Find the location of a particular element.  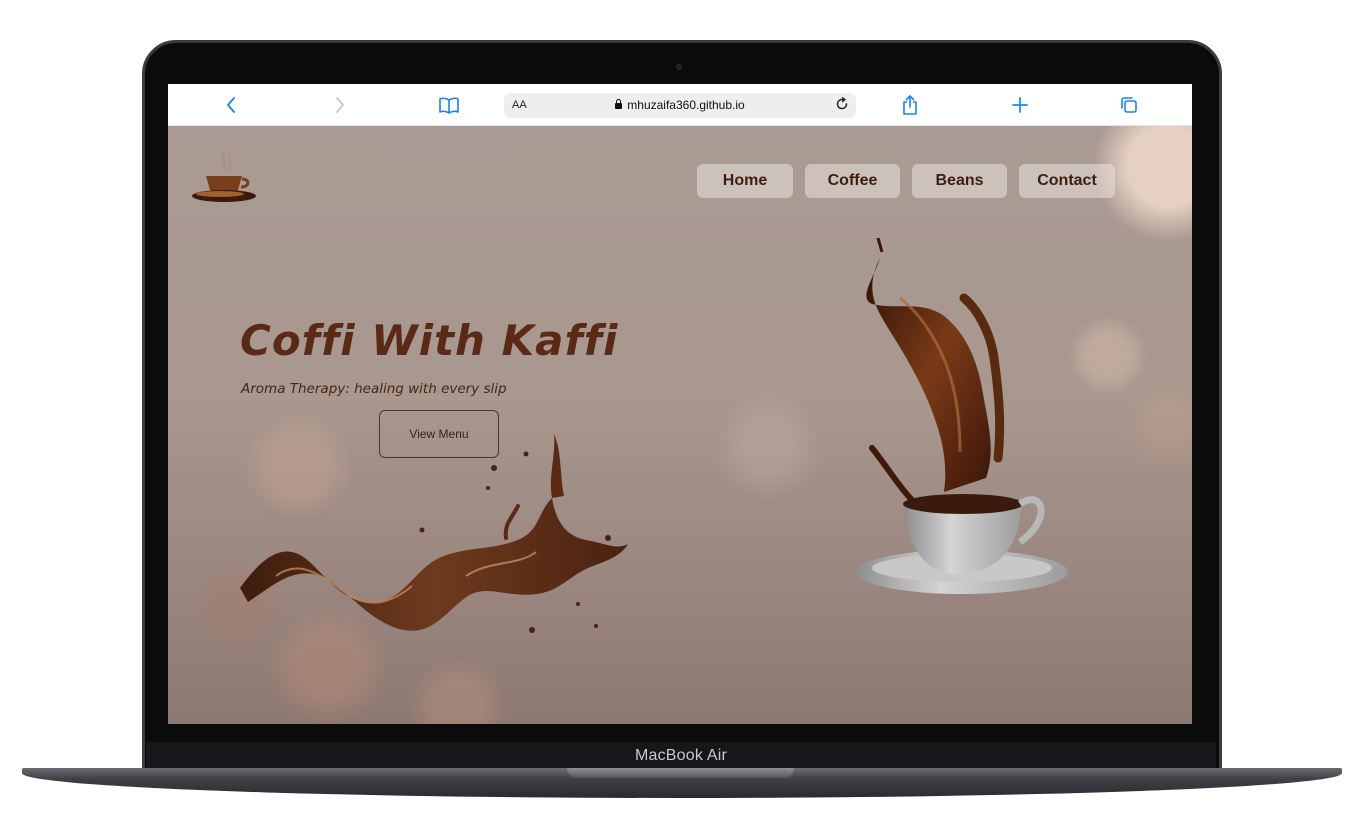

url-label: mhuzaifa360.github.io is located at coordinates (686, 105).